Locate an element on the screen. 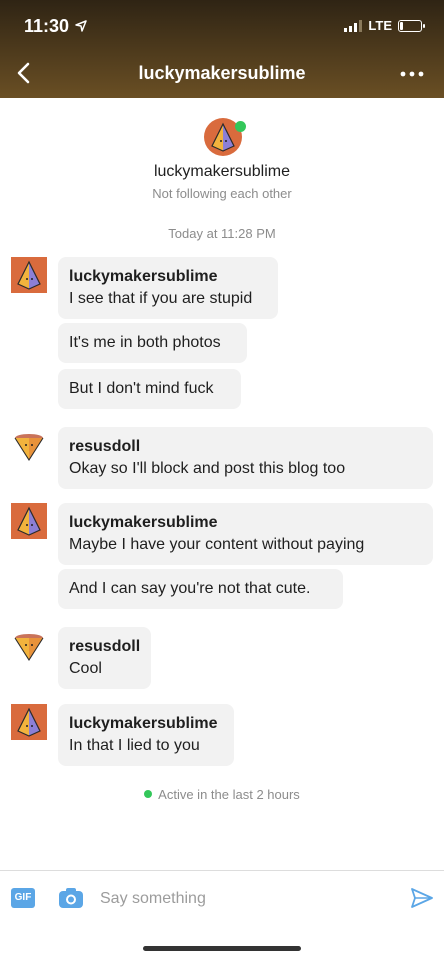 The width and height of the screenshot is (444, 961). send-button is located at coordinates (422, 898).